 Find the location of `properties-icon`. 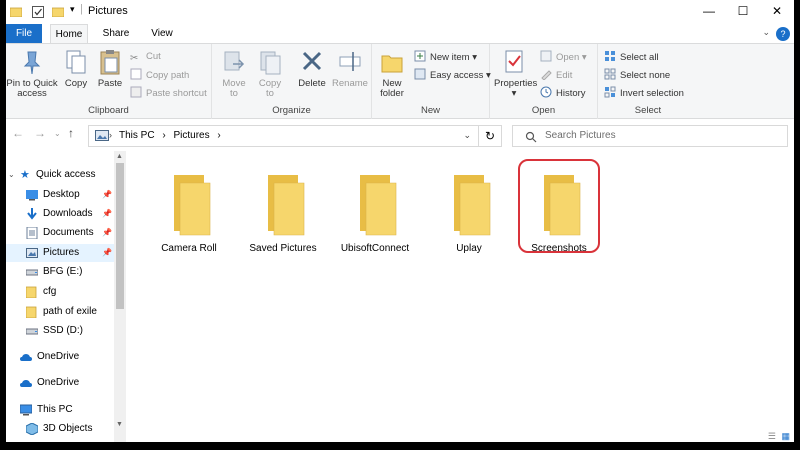

properties-icon is located at coordinates (514, 61).